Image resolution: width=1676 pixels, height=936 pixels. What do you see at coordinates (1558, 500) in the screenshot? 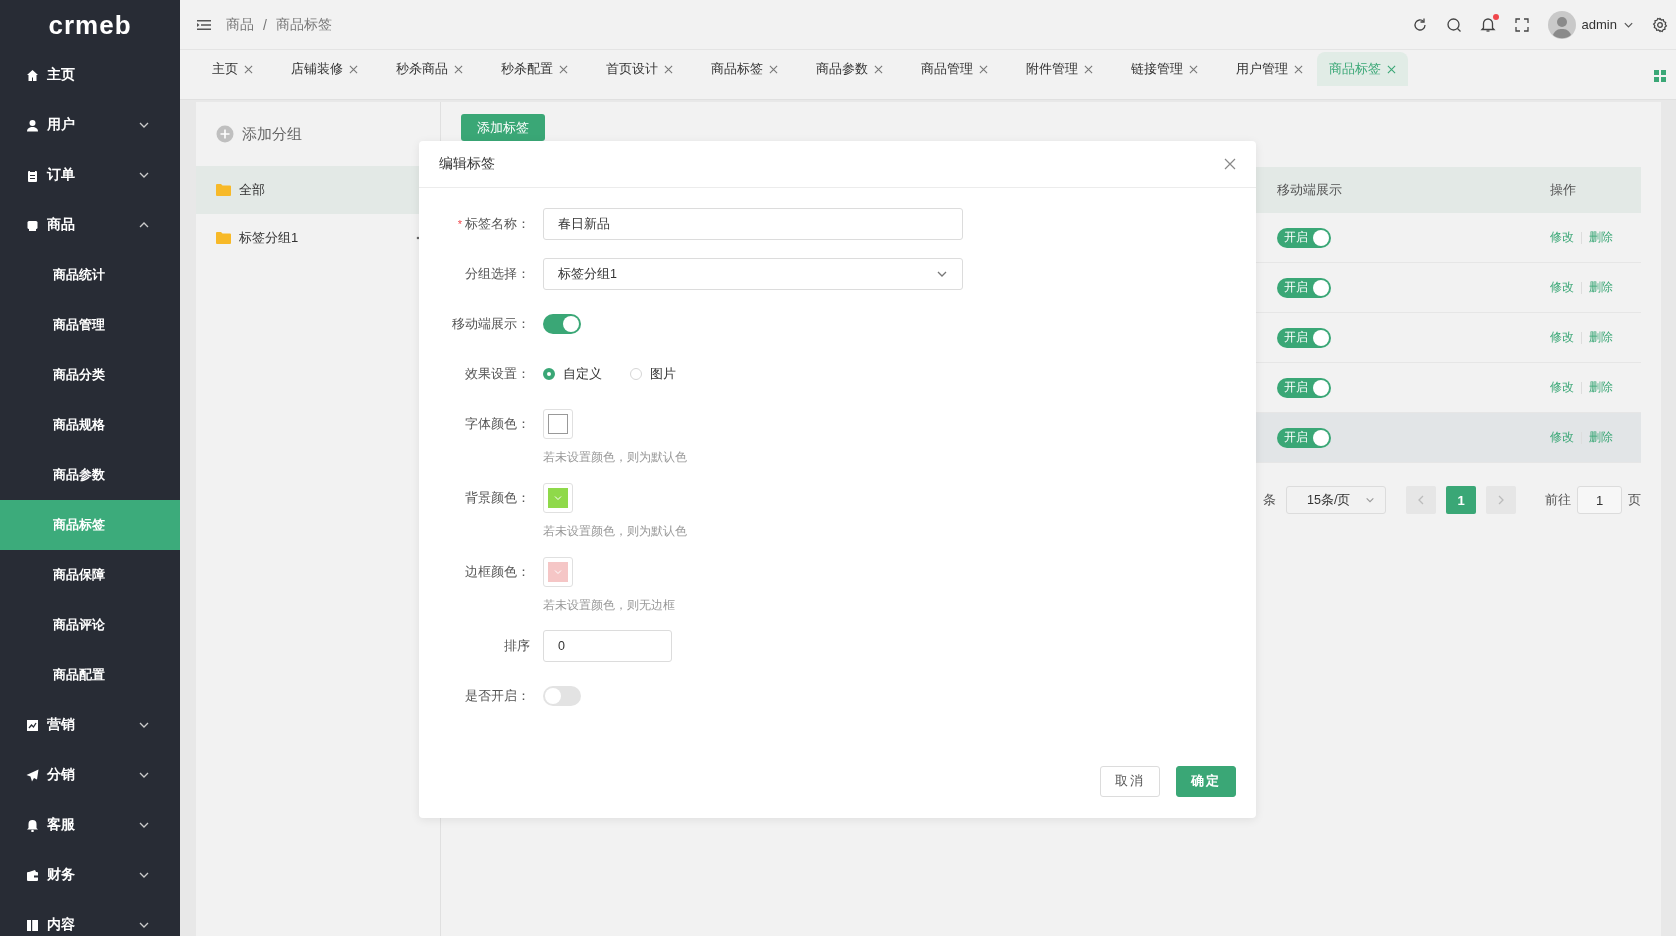
I see `goto-label: 前往` at bounding box center [1558, 500].